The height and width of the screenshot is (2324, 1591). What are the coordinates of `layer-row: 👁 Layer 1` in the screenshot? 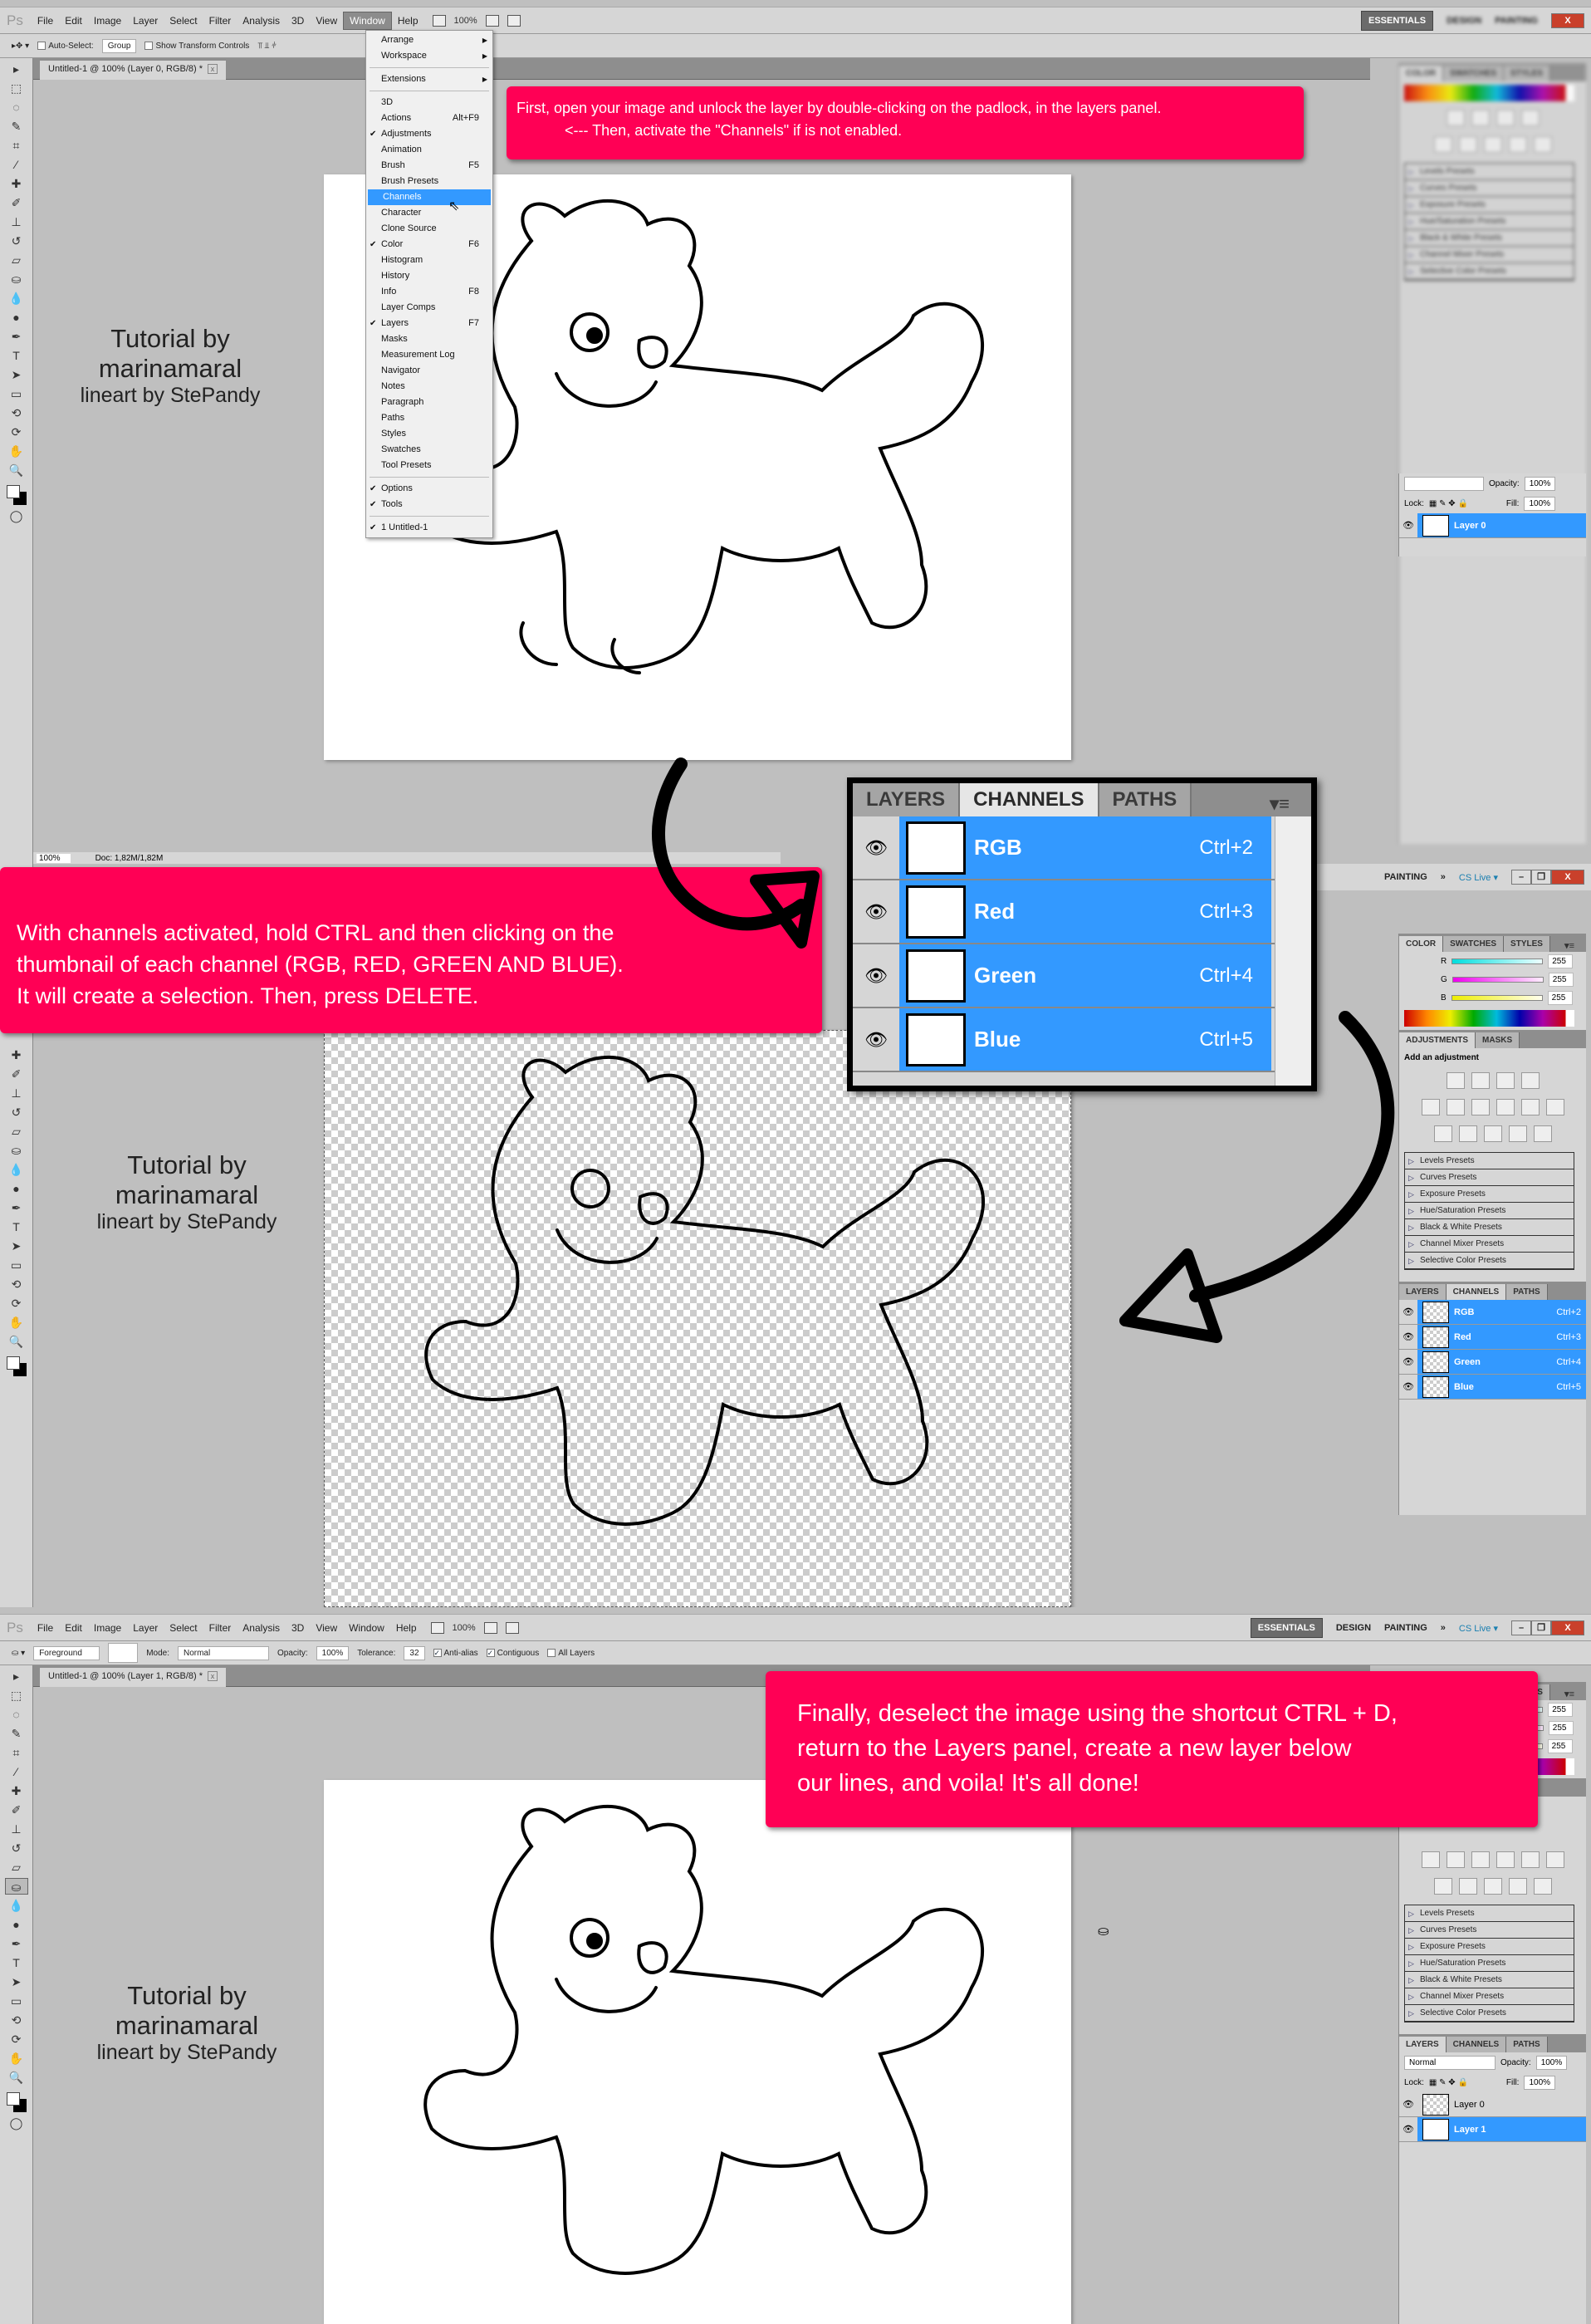 It's located at (1492, 2129).